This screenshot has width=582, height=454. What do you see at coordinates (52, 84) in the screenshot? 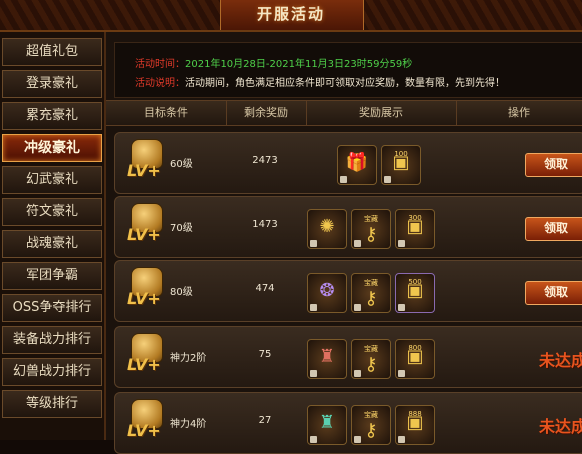
I see `sidebar-item-login-reward: 登录豪礼` at bounding box center [52, 84].